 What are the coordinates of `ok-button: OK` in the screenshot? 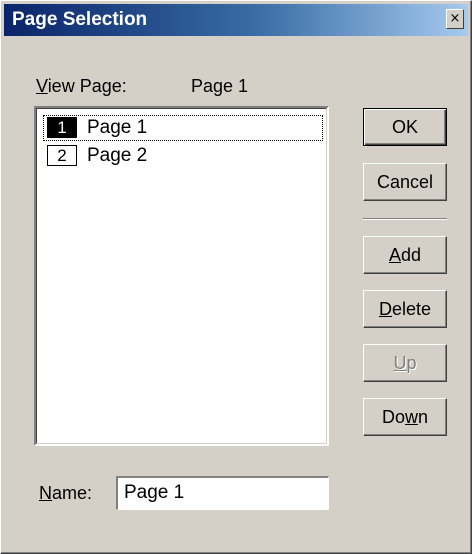 It's located at (405, 127).